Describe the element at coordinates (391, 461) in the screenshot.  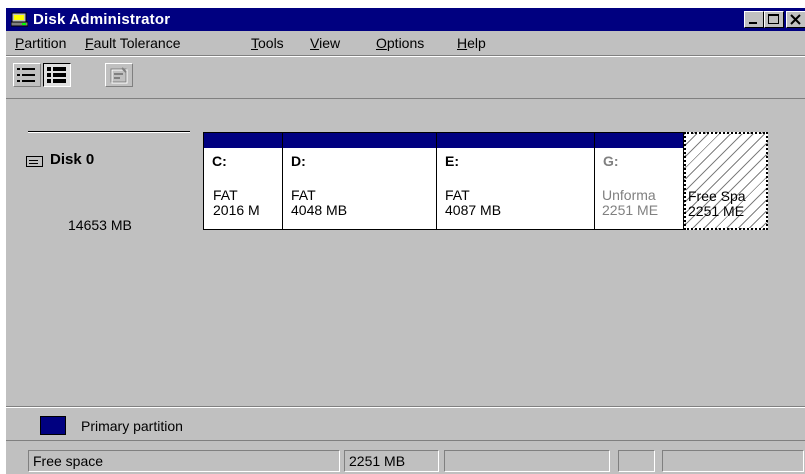
I see `status-size: 2251 MB` at that location.